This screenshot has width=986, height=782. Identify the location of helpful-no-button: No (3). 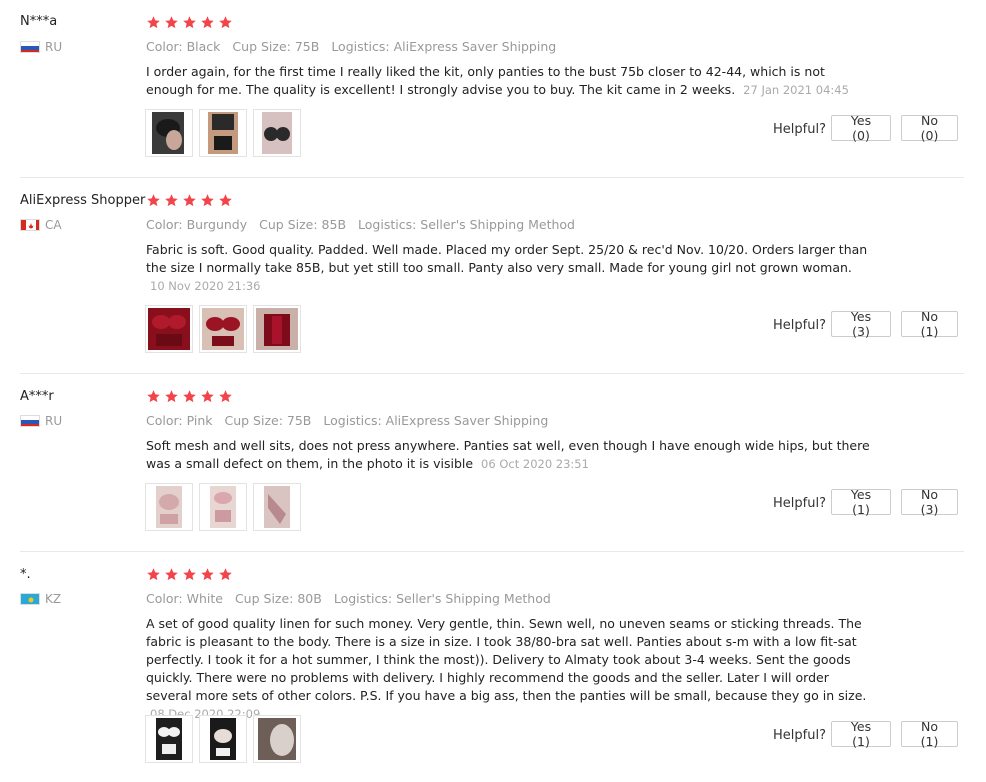
(929, 502).